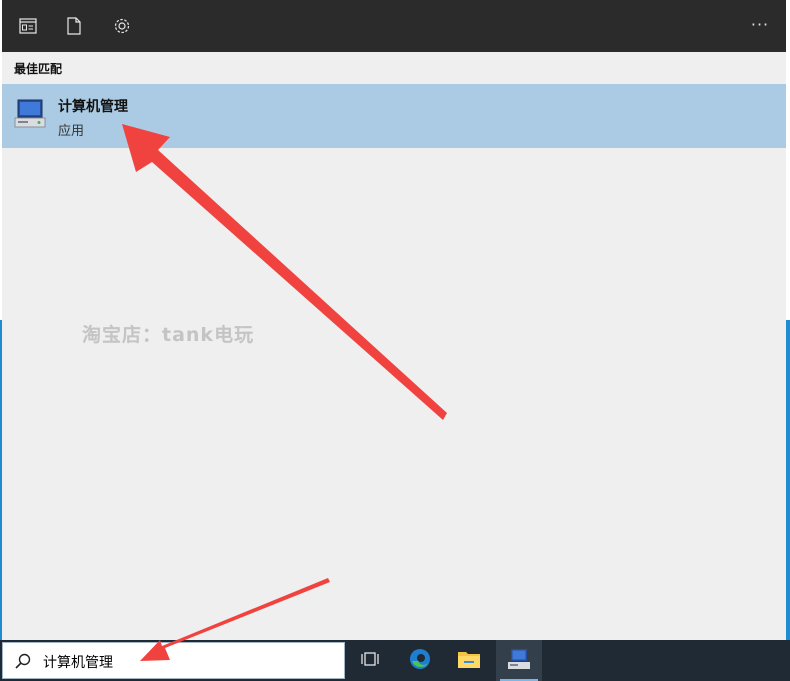 Image resolution: width=790 pixels, height=681 pixels. I want to click on settings-gear-icon, so click(122, 26).